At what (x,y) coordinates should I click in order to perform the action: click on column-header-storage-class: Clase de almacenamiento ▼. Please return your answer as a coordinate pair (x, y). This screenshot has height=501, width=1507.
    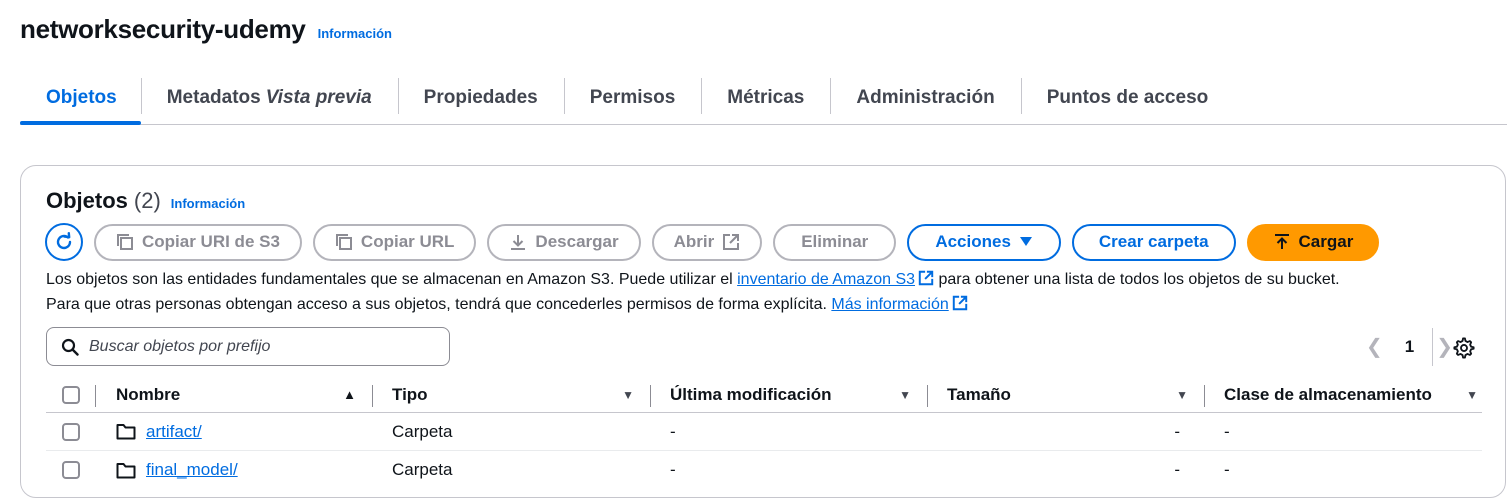
    Looking at the image, I should click on (1343, 394).